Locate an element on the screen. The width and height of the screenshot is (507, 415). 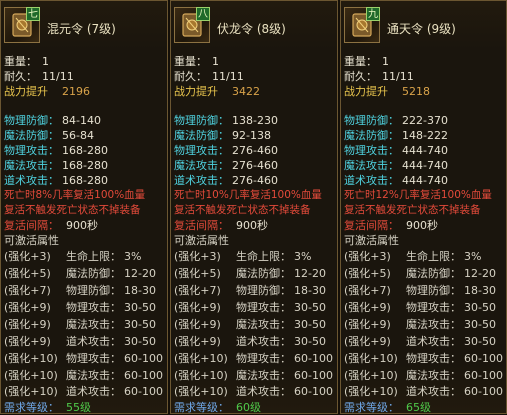
stat-value: 444-740 is located at coordinates (425, 165).